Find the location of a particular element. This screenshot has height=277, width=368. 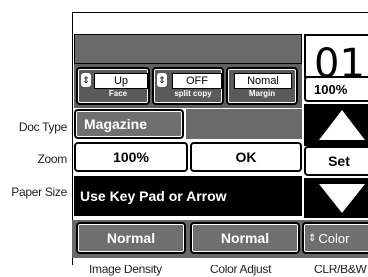

split-copy-key: ⇕ OFF split copy is located at coordinates (188, 86).